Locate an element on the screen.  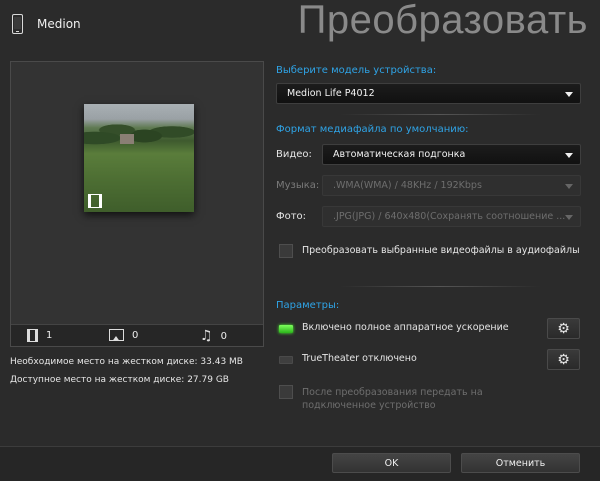
music-format-select: .WMA(WMA) / 48KHz / 192Kbps is located at coordinates (451, 185).